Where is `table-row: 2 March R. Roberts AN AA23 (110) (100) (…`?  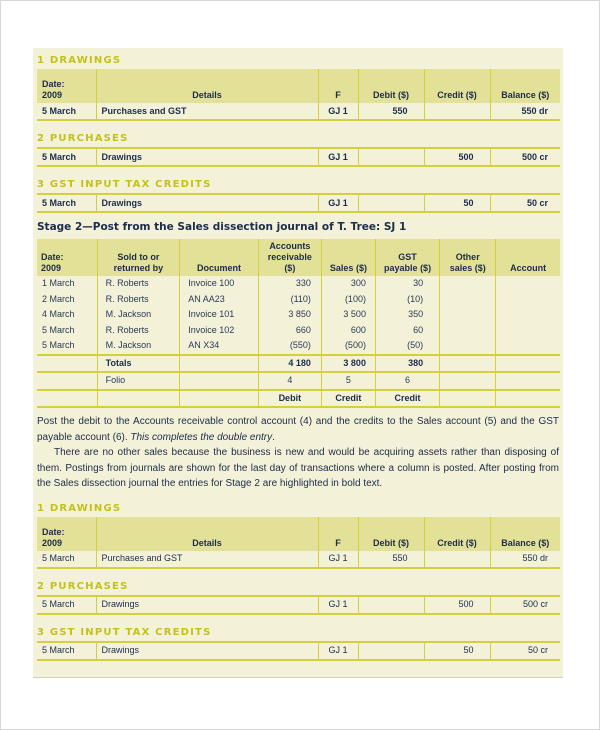
table-row: 2 March R. Roberts AN AA23 (110) (100) (… is located at coordinates (298, 299).